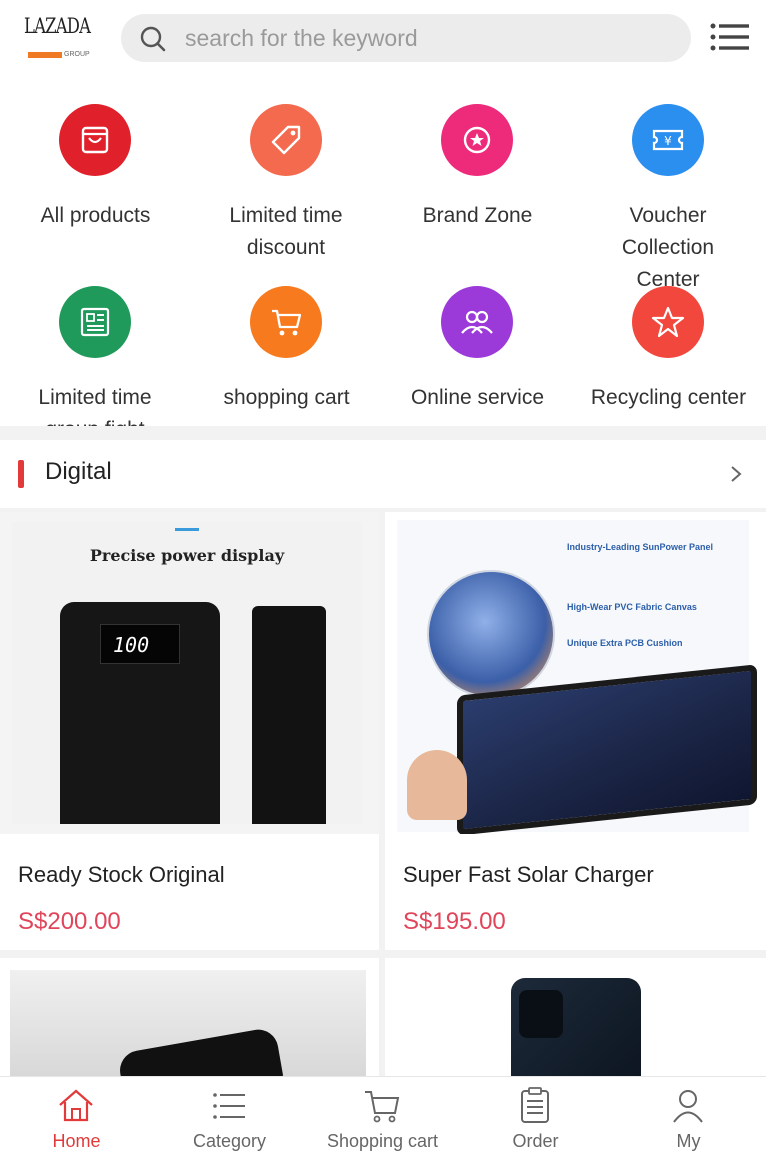 The image size is (766, 1161). I want to click on product-object, so click(200, 1051).